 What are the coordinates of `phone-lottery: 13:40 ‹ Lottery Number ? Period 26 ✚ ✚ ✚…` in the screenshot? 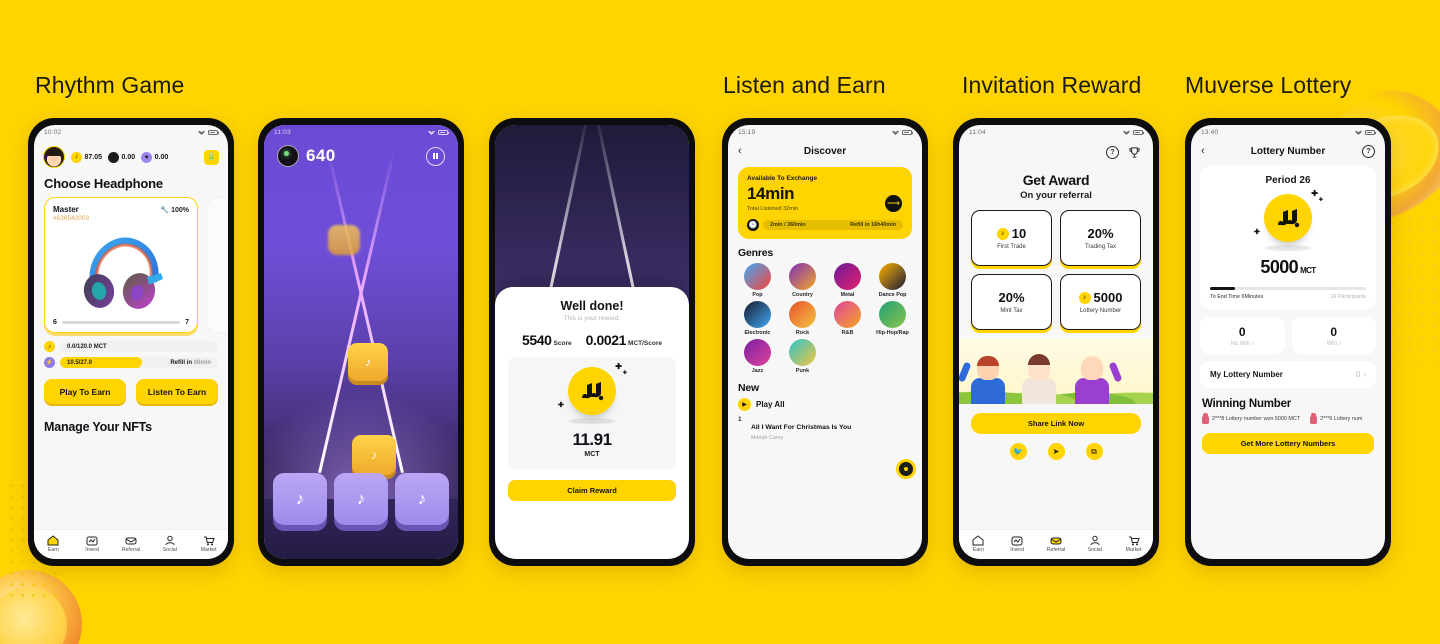 It's located at (1288, 342).